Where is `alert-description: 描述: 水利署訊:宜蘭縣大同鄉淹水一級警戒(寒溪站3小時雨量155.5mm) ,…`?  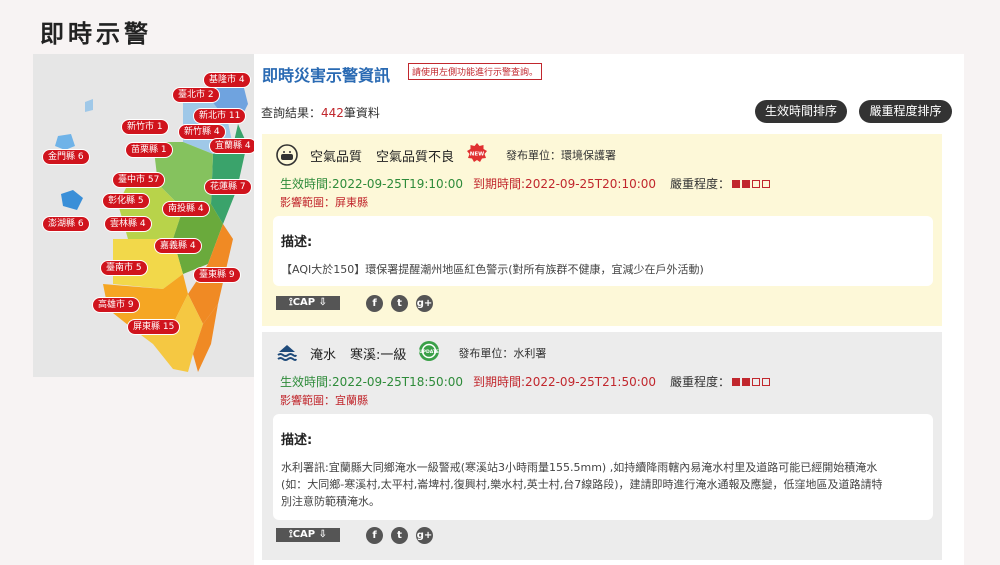
alert-description: 描述: 水利署訊:宜蘭縣大同鄉淹水一級警戒(寒溪站3小時雨量155.5mm) ,… is located at coordinates (603, 467).